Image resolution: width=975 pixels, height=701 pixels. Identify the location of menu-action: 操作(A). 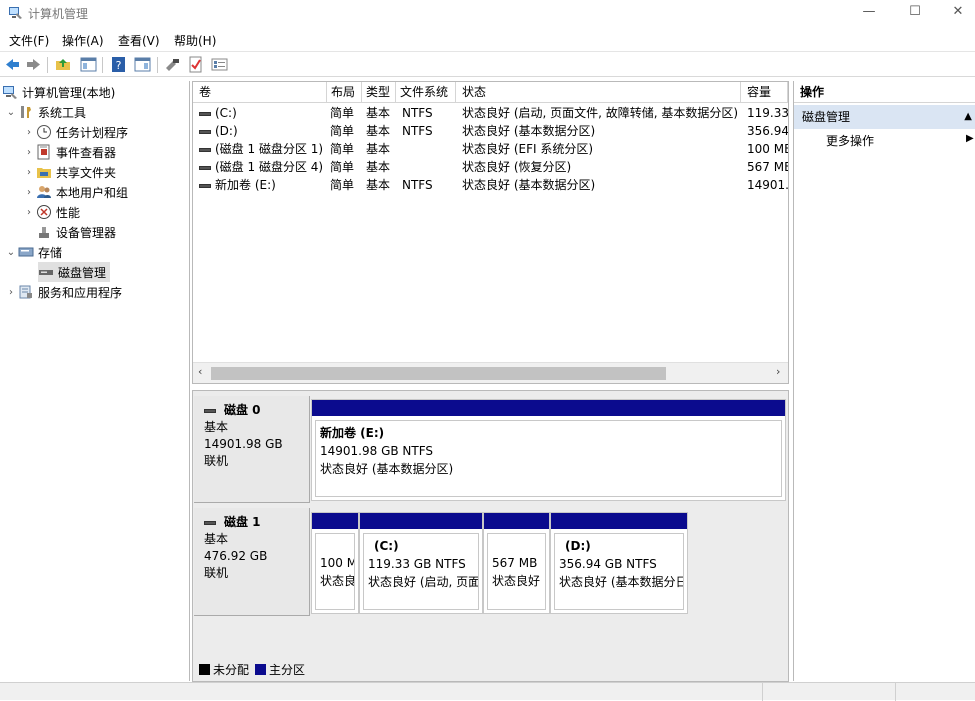
(83, 40).